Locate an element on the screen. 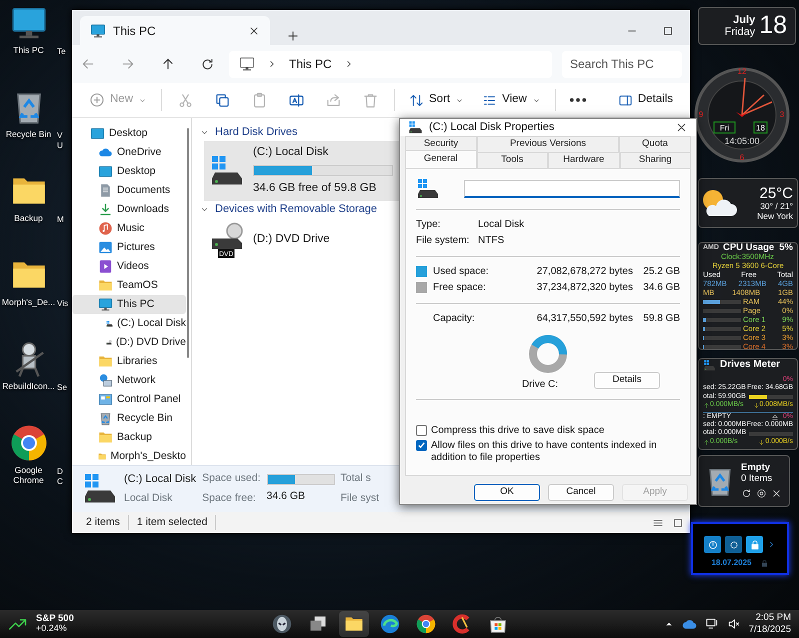  desktop-icon-label: C is located at coordinates (60, 482).